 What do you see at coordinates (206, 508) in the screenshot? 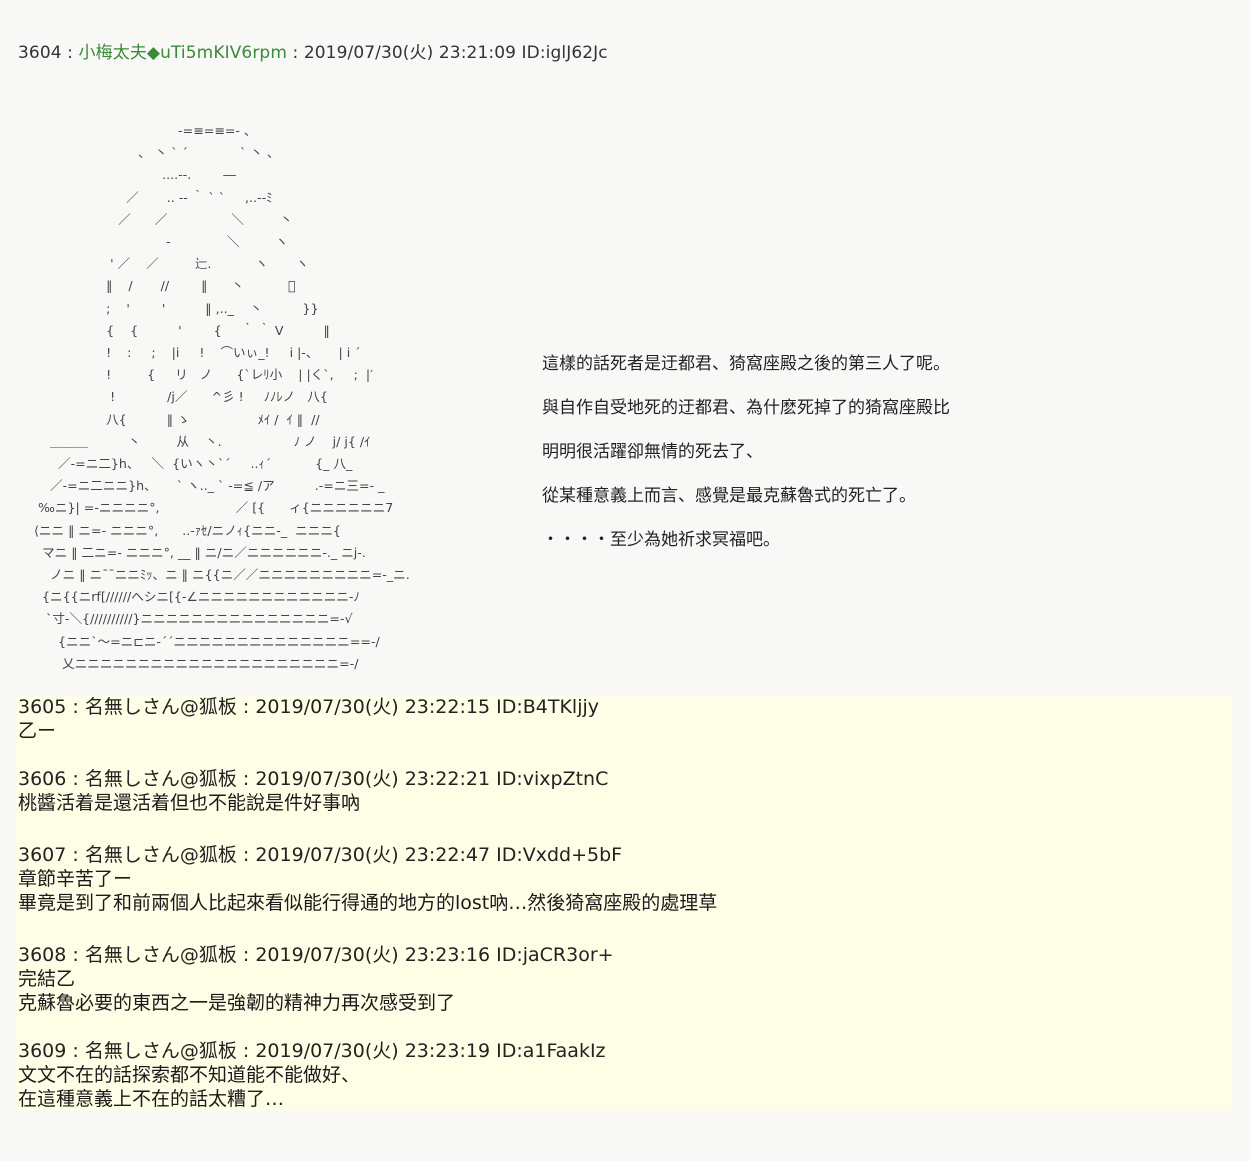
I see `ascii-art-line: ‰ニ}| =-ニニニニ°, ／ [{ ィ{ニニニニニニ7` at bounding box center [206, 508].